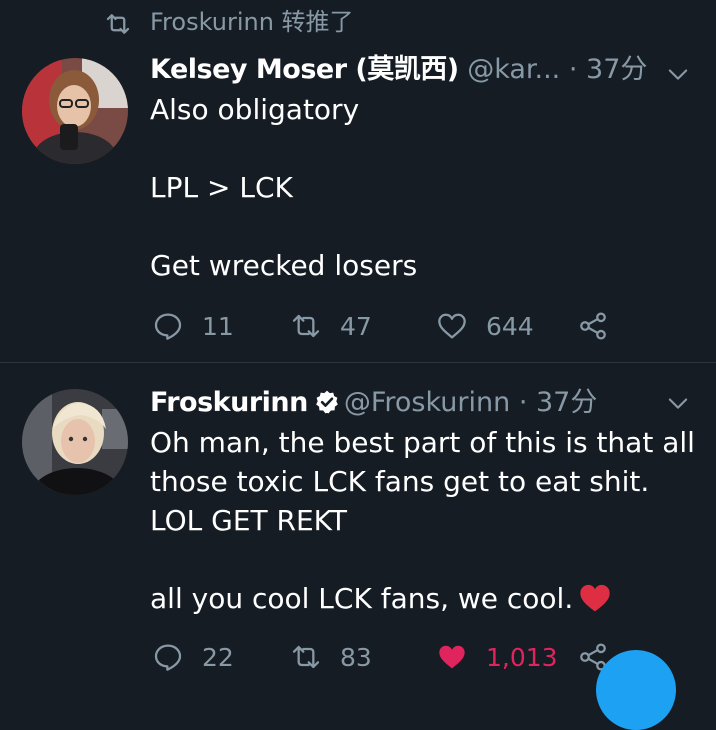  What do you see at coordinates (356, 657) in the screenshot?
I see `retweet-count: 83` at bounding box center [356, 657].